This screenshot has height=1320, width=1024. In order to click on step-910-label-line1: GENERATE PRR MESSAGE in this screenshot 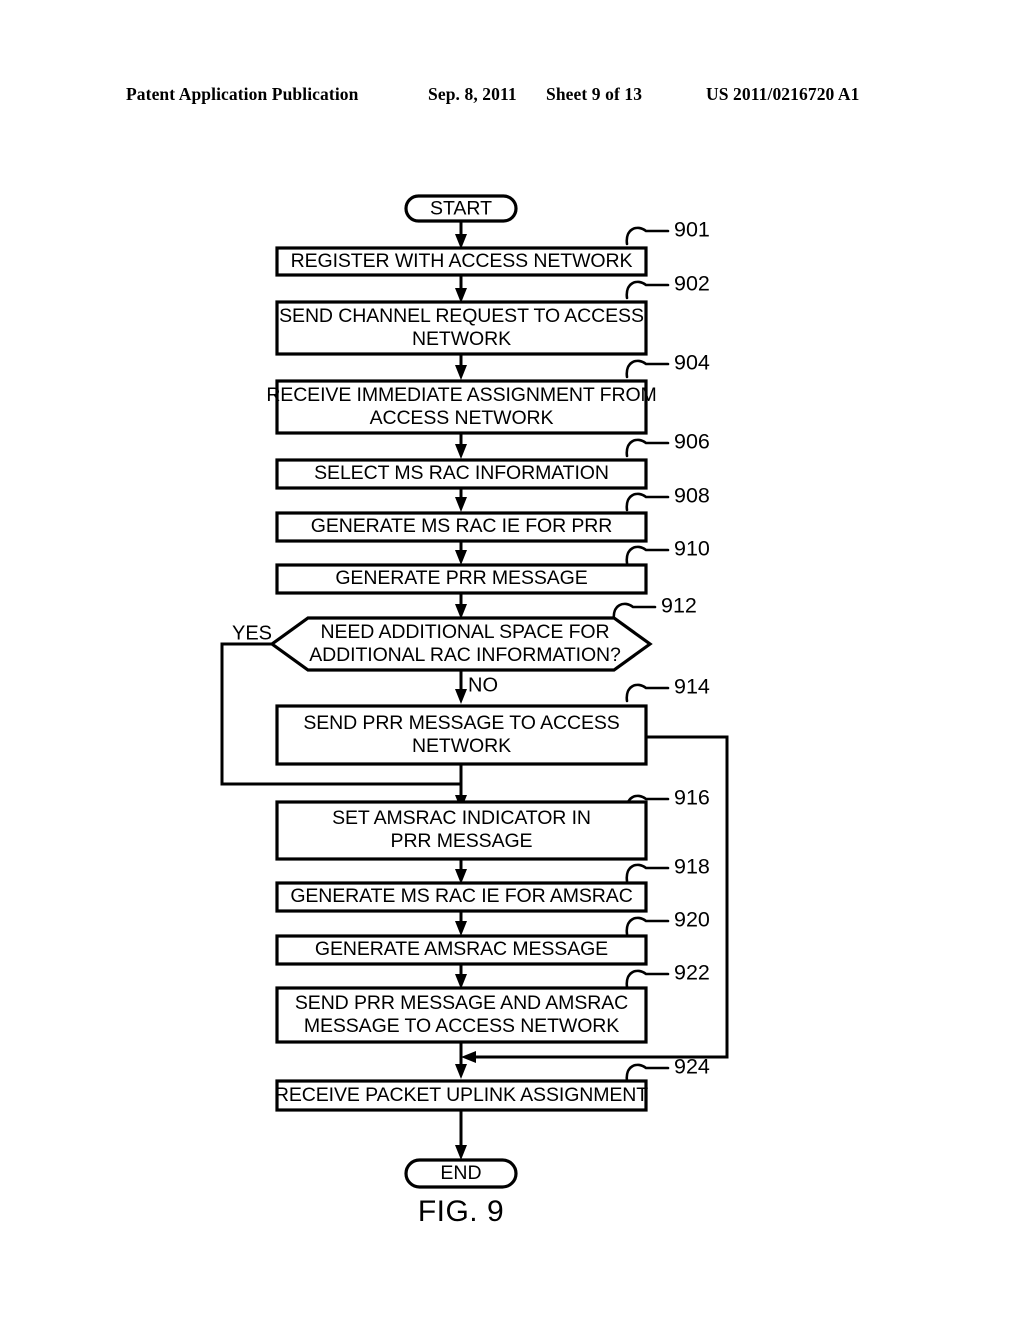, I will do `click(461, 578)`.